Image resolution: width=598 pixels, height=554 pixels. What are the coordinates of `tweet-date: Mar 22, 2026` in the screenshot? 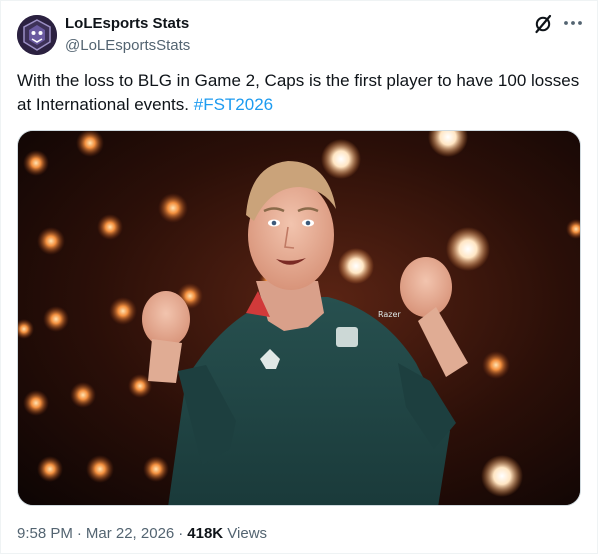 It's located at (130, 533).